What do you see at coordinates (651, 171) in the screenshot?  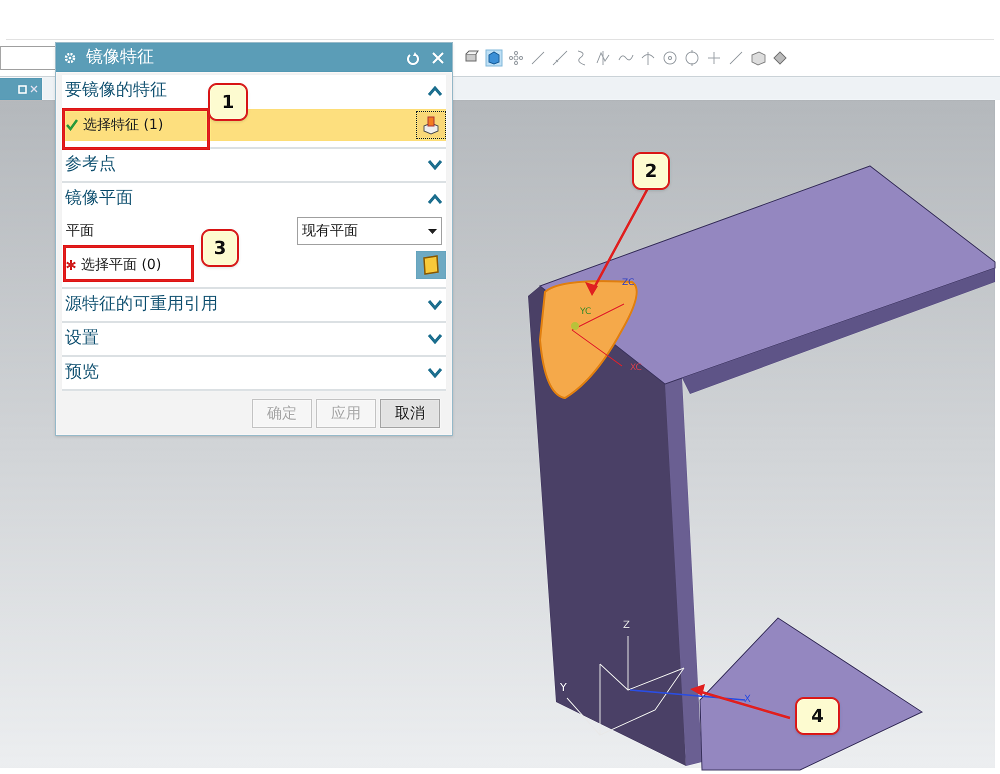 I see `callout-number: 2` at bounding box center [651, 171].